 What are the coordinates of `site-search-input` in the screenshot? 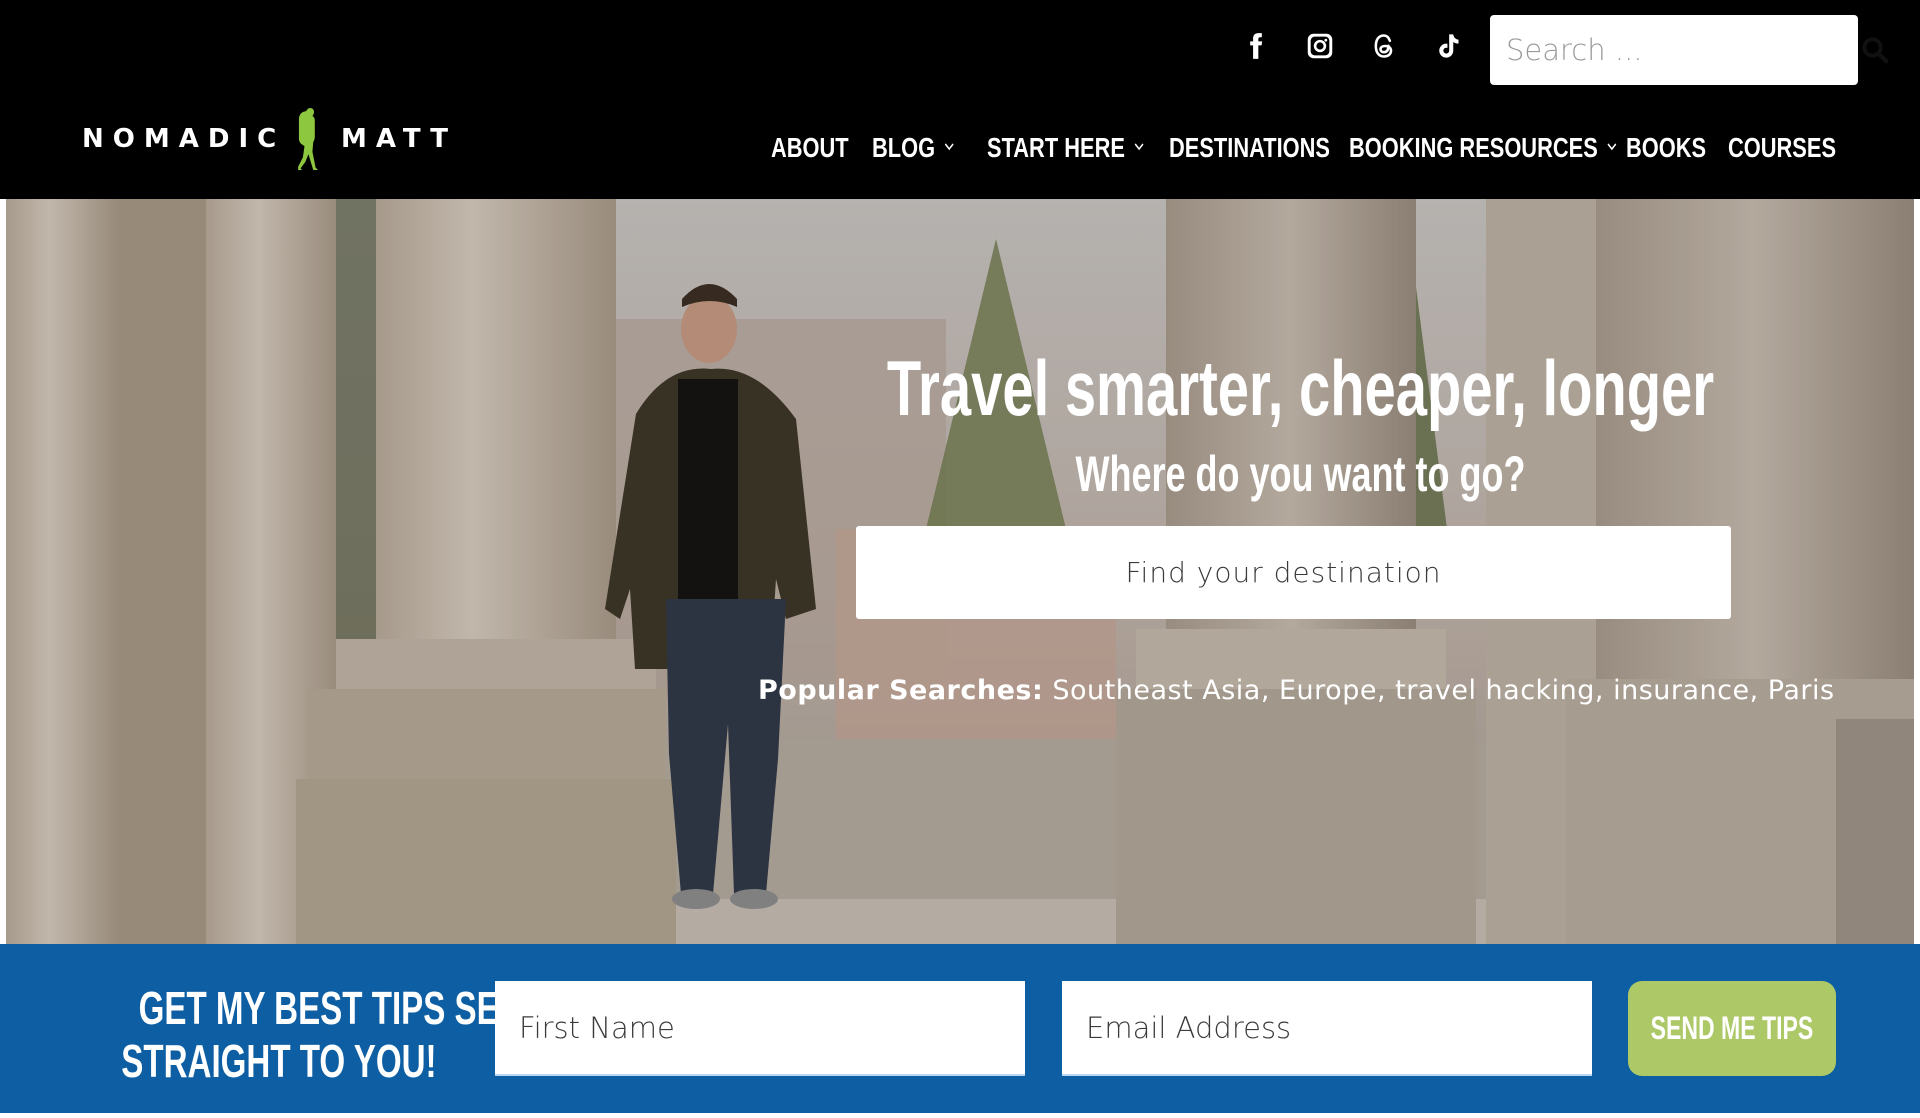 It's located at (1675, 50).